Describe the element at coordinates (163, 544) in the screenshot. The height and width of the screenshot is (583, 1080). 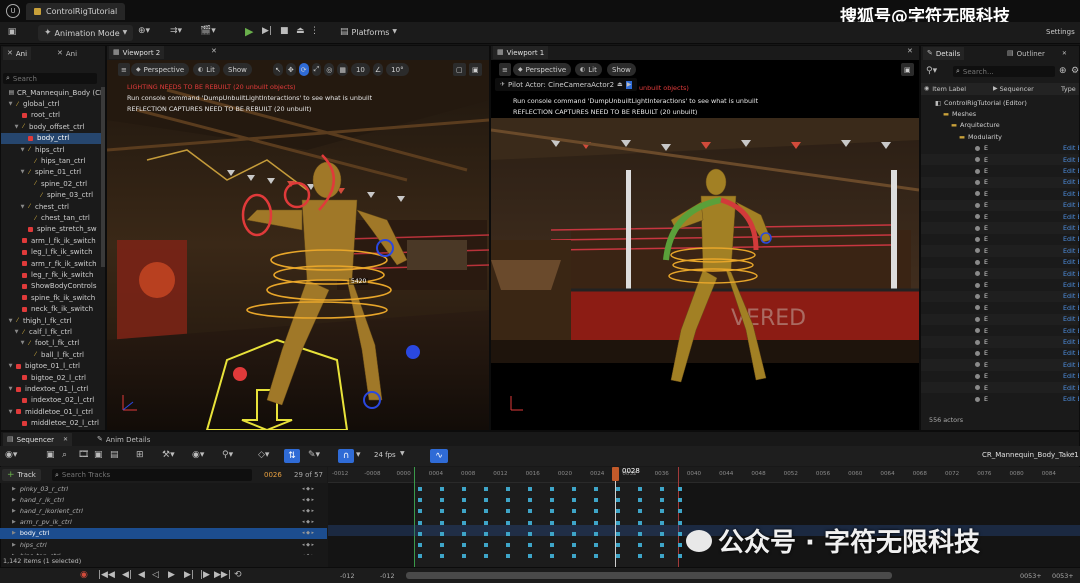
I see `track-row: ▶ hips_ctrl ◂ ◆ ▸` at that location.